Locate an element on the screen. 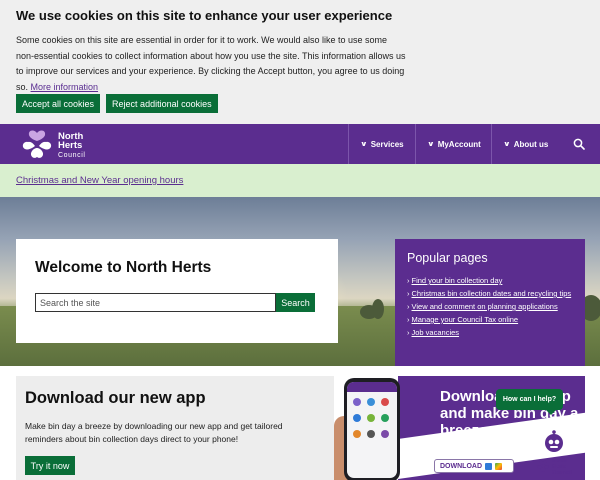  app-store-icon is located at coordinates (488, 466).